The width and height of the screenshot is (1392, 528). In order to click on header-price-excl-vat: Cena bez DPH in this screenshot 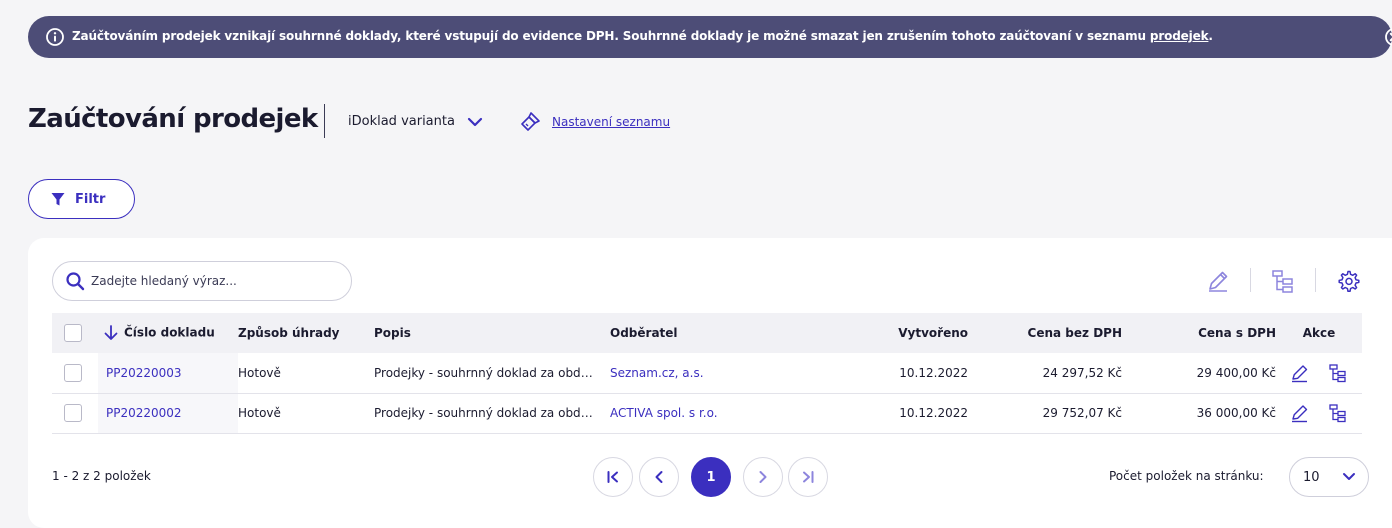, I will do `click(1045, 333)`.